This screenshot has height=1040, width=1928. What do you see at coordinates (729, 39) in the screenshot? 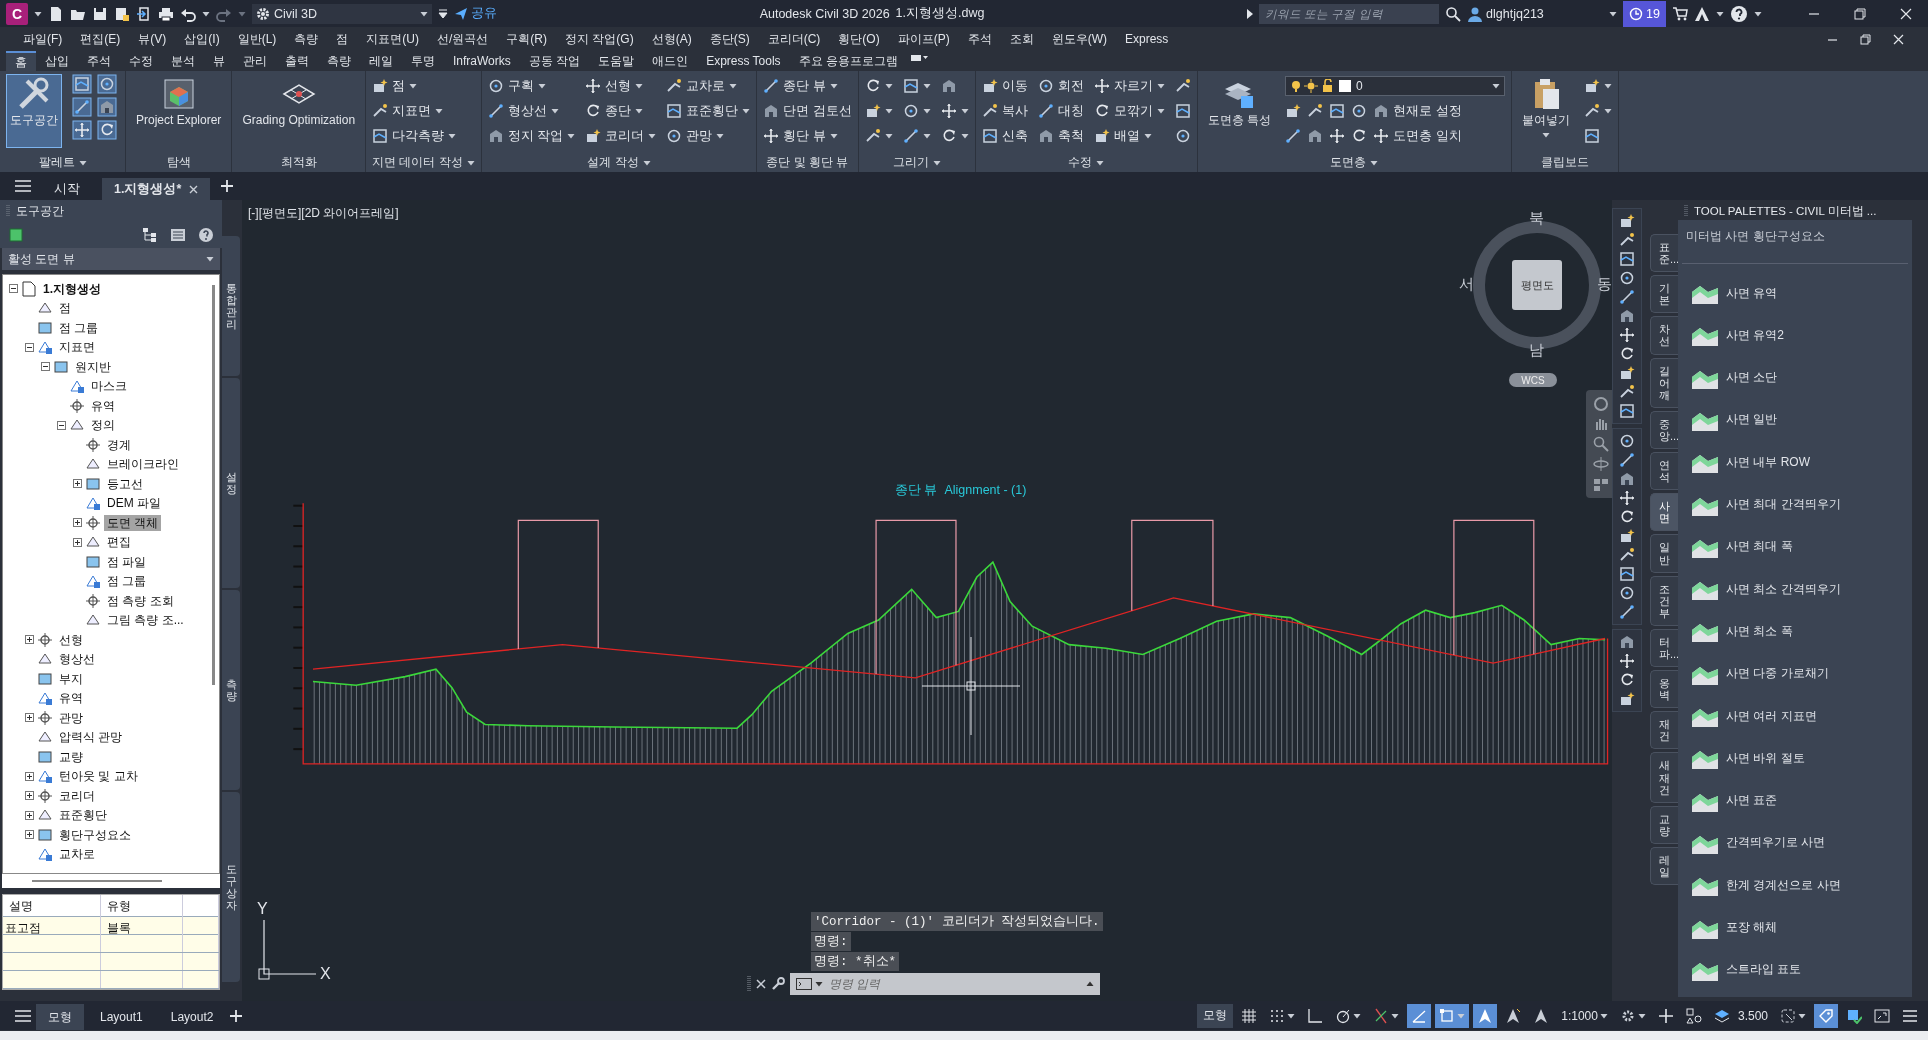
I see `menu-item: 종단(S)` at bounding box center [729, 39].